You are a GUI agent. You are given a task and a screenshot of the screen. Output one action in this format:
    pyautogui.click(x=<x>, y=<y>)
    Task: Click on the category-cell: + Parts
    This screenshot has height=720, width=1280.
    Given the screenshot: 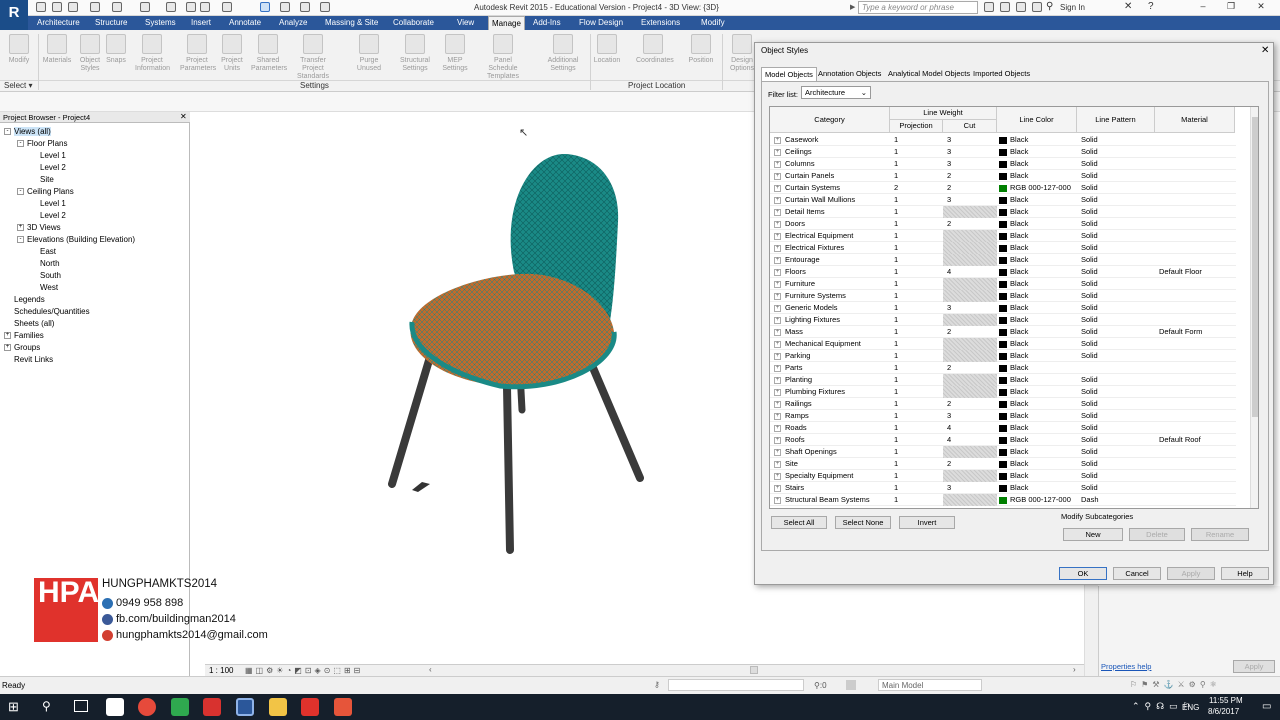 What is the action you would take?
    pyautogui.click(x=830, y=368)
    